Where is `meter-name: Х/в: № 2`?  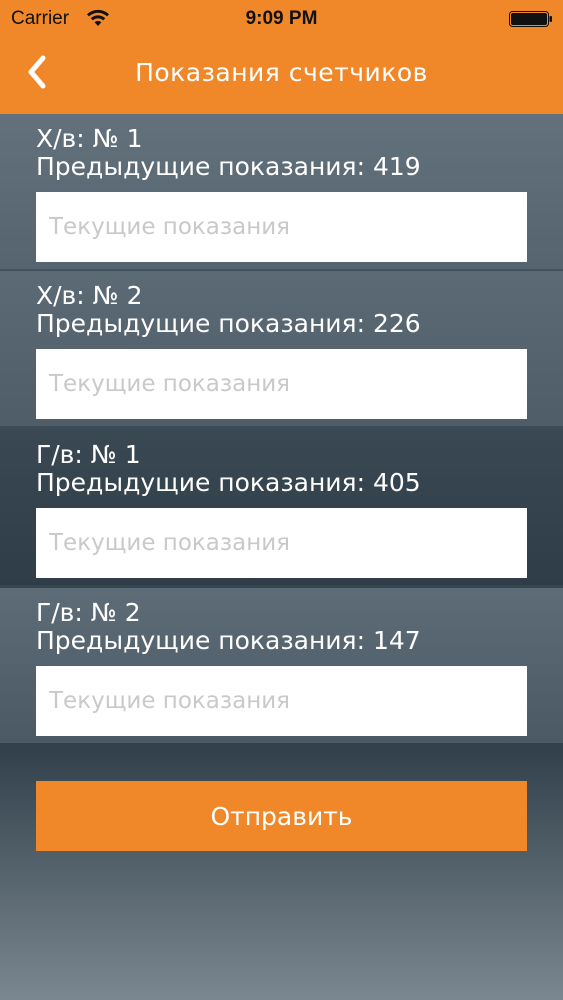
meter-name: Х/в: № 2 is located at coordinates (89, 295).